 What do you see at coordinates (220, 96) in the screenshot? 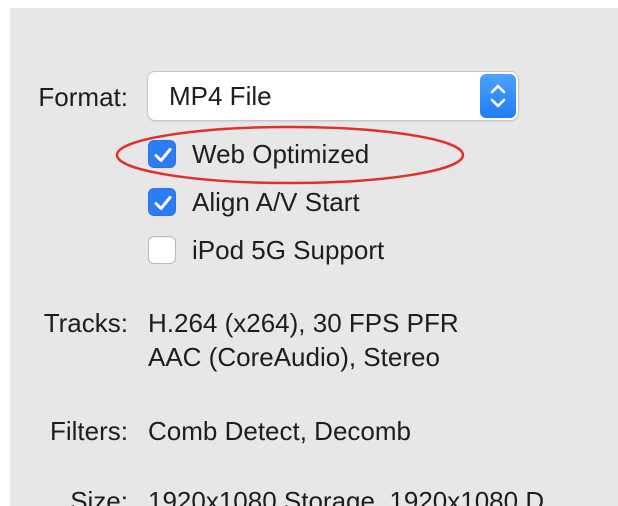
I see `format-popup-value: MP4 File` at bounding box center [220, 96].